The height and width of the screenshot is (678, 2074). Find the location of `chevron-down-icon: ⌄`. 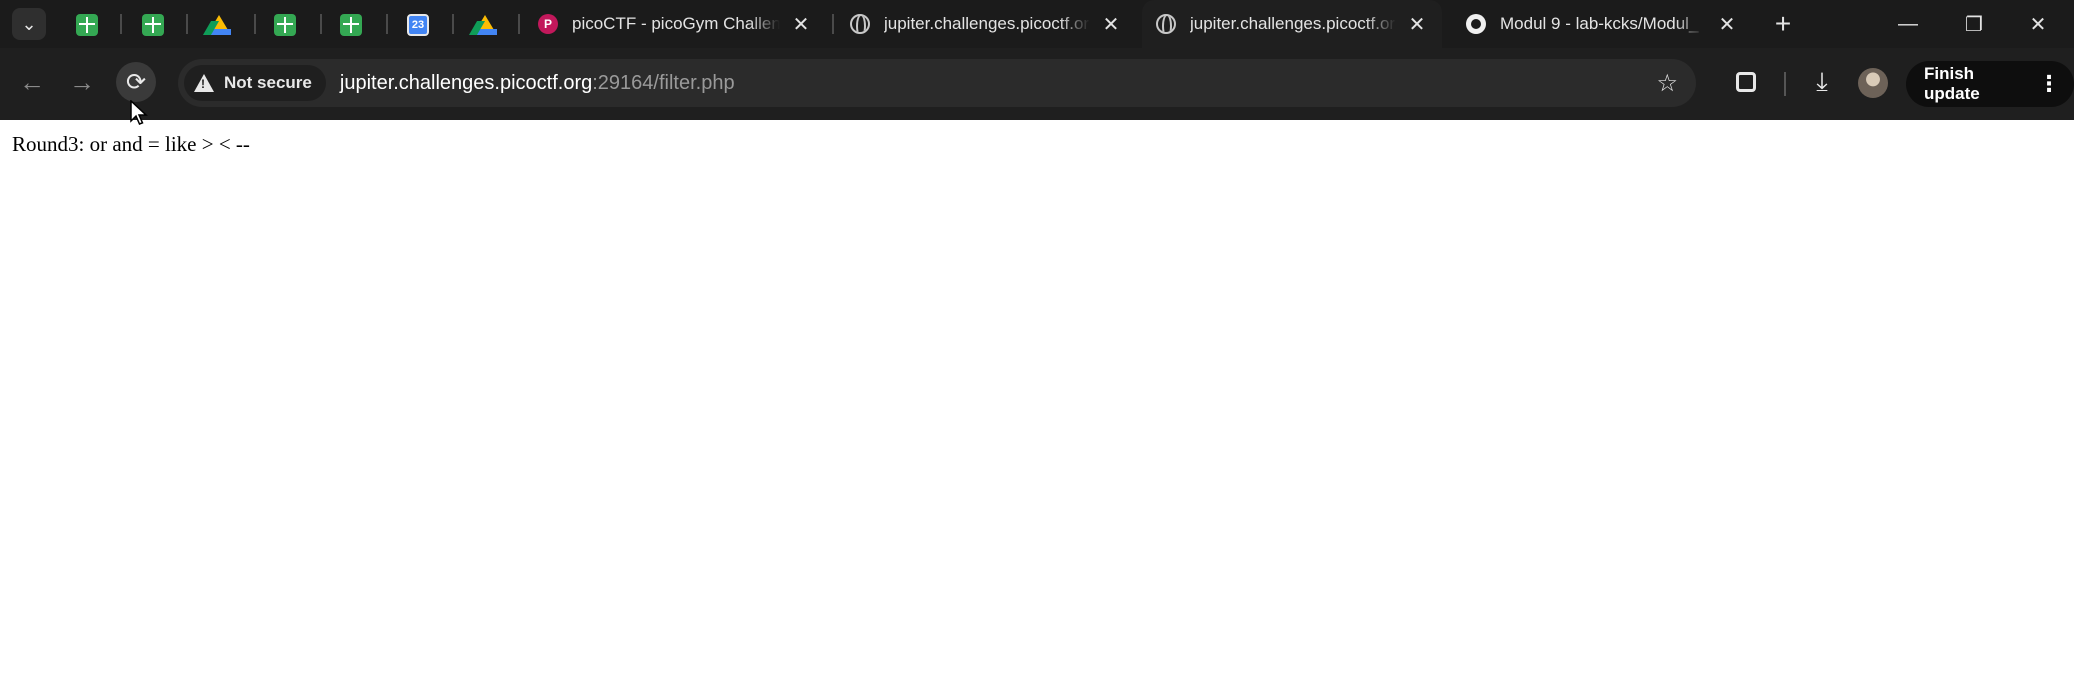

chevron-down-icon: ⌄ is located at coordinates (29, 23).